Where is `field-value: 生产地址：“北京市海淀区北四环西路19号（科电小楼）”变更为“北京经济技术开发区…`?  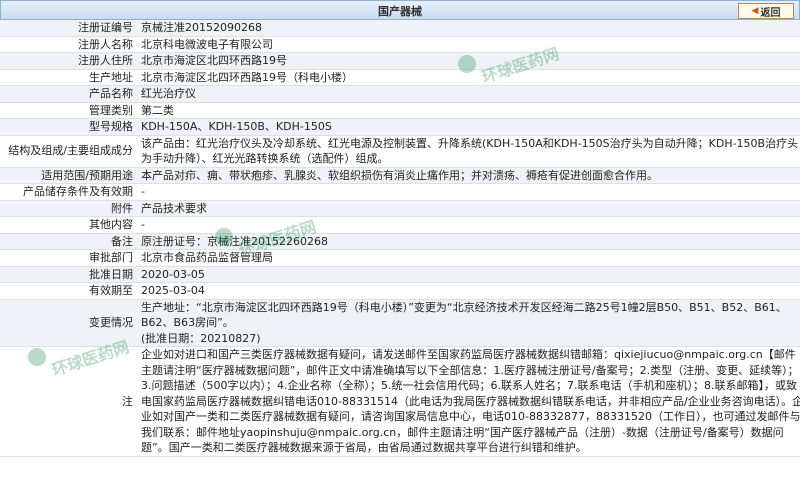 field-value: 生产地址：“北京市海淀区北四环西路19号（科电小楼）”变更为“北京经济技术开发区… is located at coordinates (468, 323).